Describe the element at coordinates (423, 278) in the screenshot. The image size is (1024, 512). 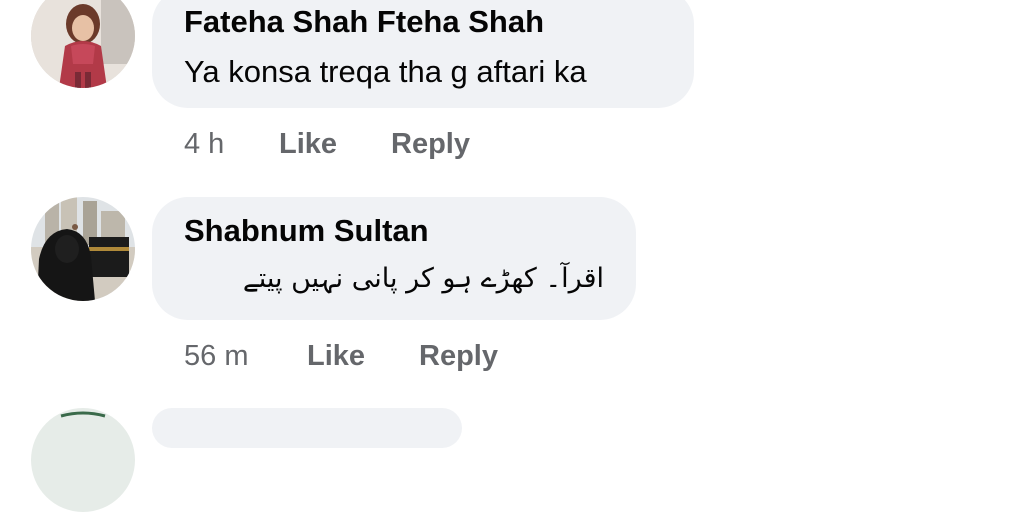
I see `comment-text: اقرآ۔ کھڑے ہو کر پانی نہیں پیتے` at that location.